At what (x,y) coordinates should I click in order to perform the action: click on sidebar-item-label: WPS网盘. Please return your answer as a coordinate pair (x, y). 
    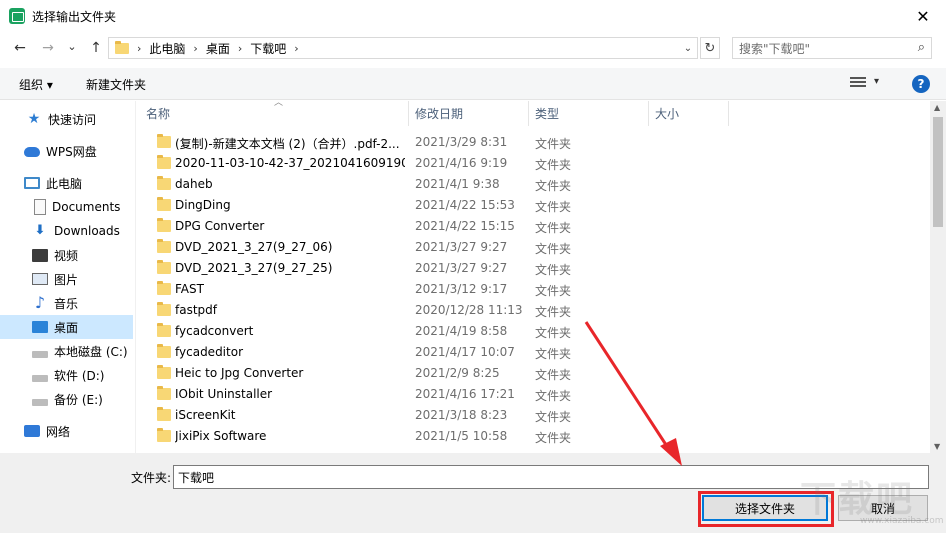
    Looking at the image, I should click on (71, 151).